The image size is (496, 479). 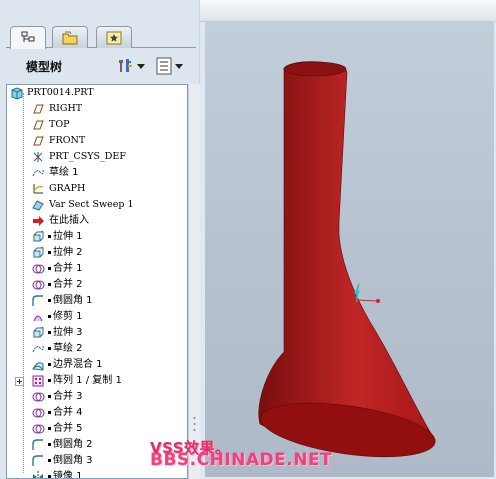 I want to click on tree-icon, so click(x=28, y=36).